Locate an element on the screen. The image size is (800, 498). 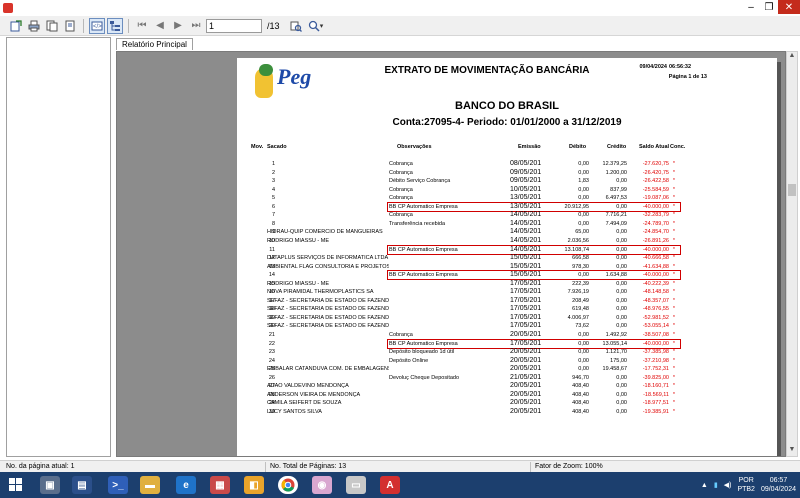
first-page-icon: ⏮ is located at coordinates (142, 26).